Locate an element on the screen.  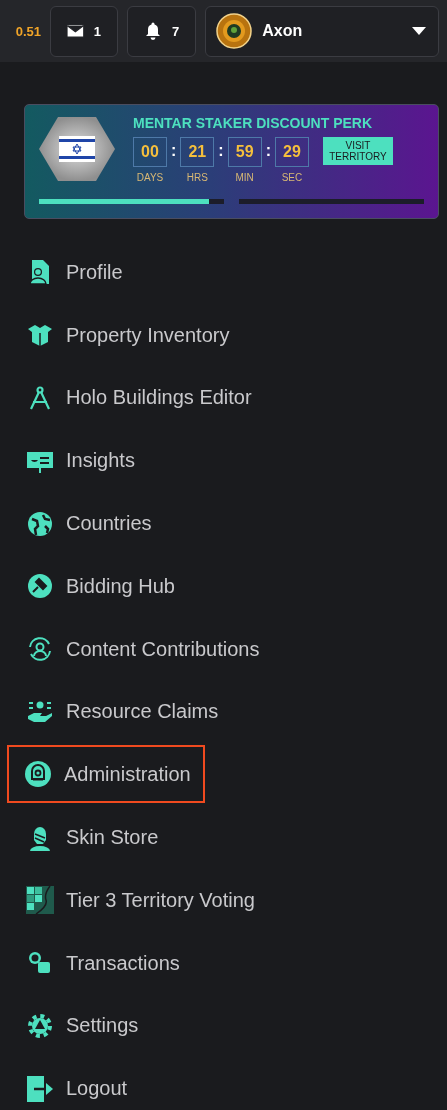
caret-icon is located at coordinates (419, 31).